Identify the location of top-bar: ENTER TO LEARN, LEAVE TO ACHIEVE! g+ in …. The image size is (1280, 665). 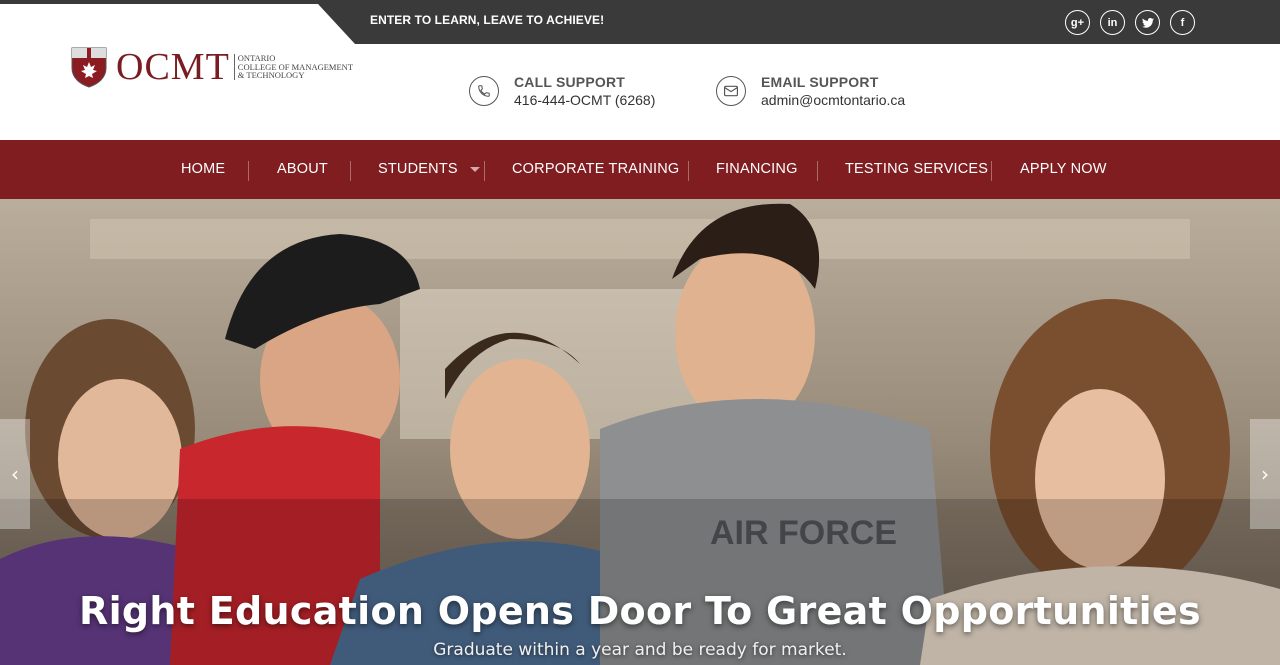
(640, 22).